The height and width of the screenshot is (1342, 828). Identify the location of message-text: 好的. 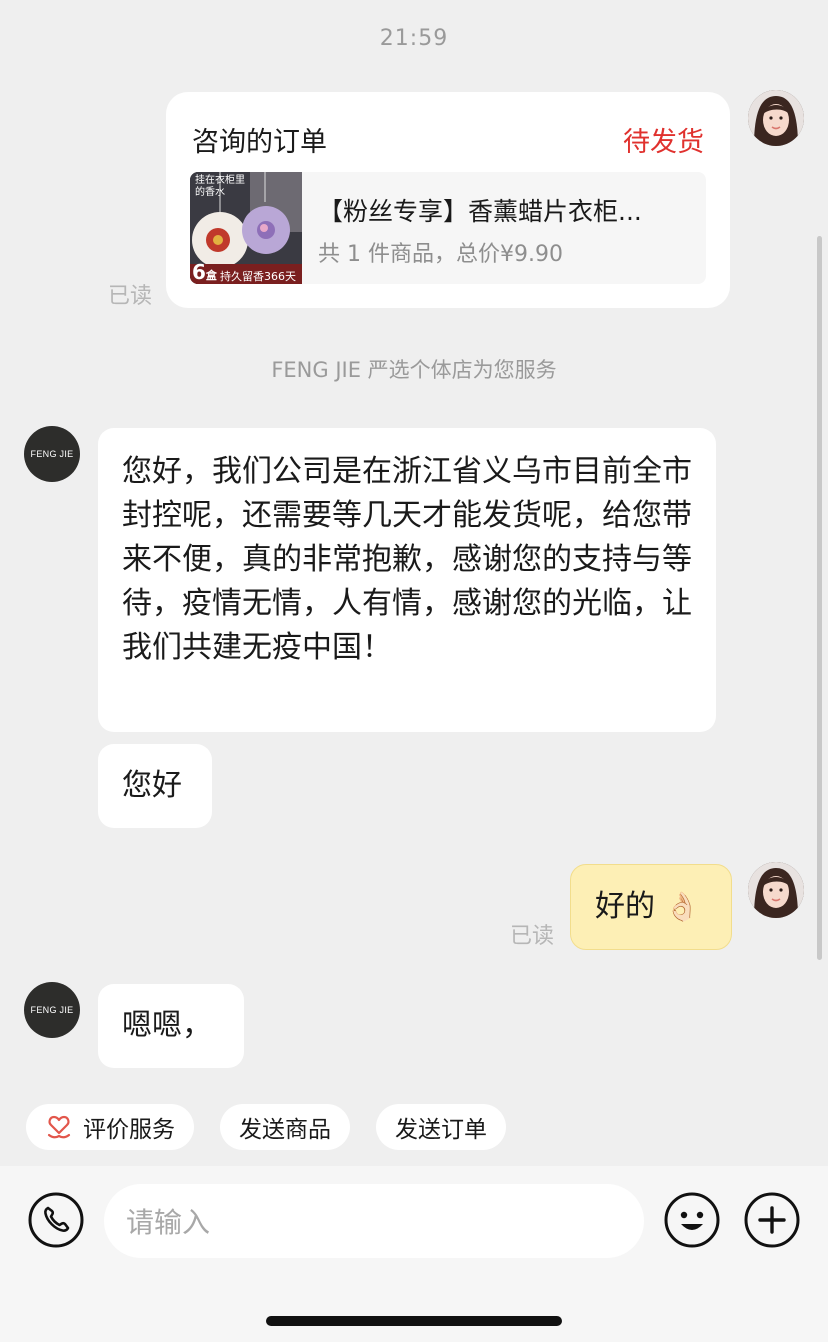
(625, 906).